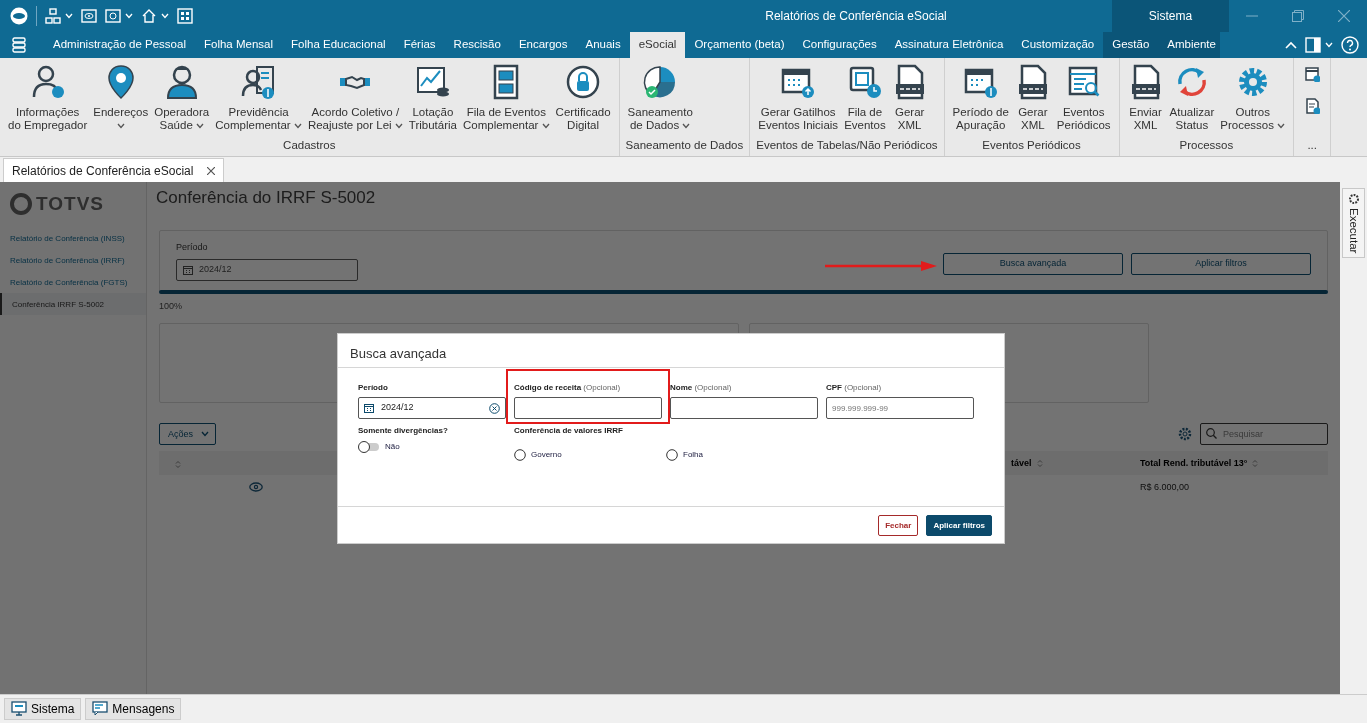 The image size is (1367, 723). I want to click on field-label: CPF (Opcional), so click(854, 387).